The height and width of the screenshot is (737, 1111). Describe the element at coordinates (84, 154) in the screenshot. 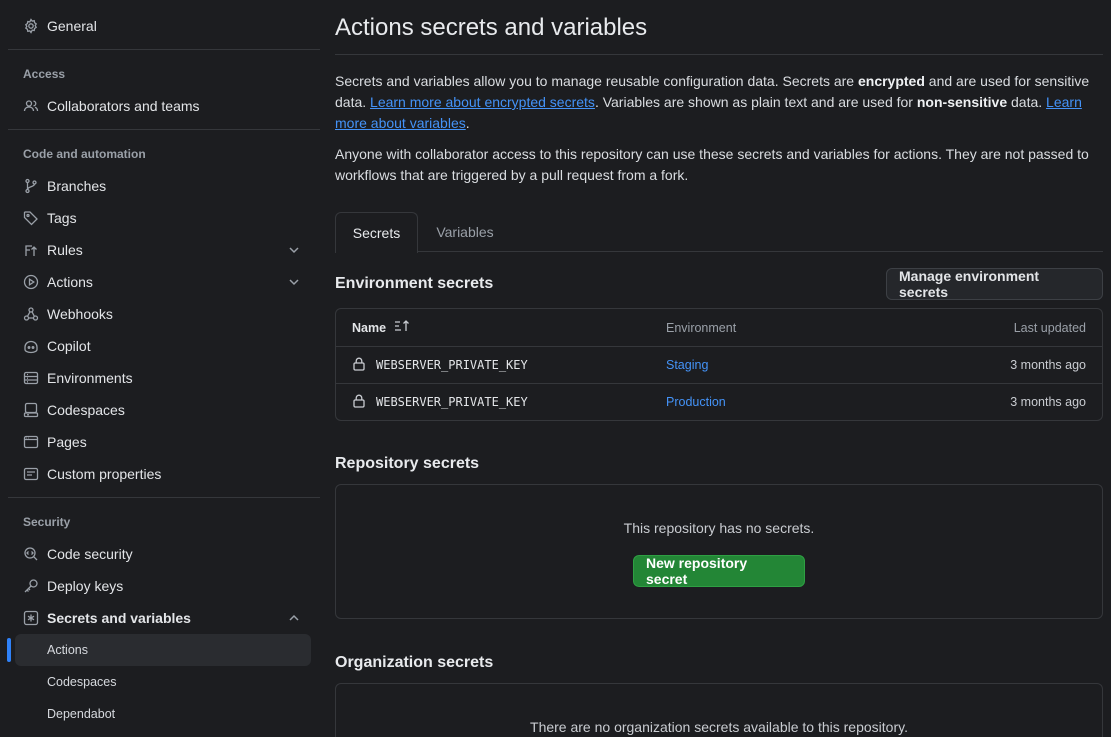

I see `section-heading-code-automation: Code and automation` at that location.